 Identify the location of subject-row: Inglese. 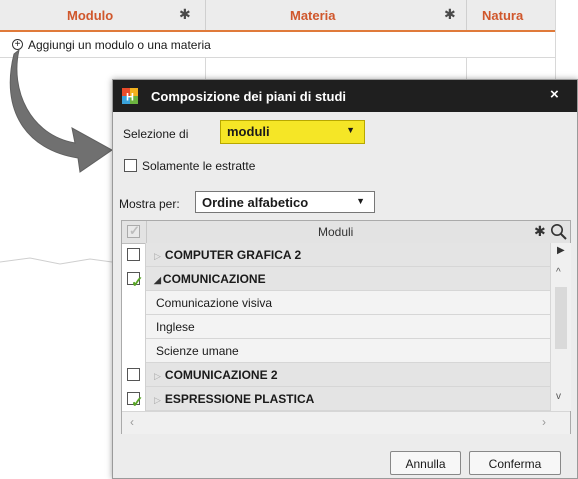
(336, 327).